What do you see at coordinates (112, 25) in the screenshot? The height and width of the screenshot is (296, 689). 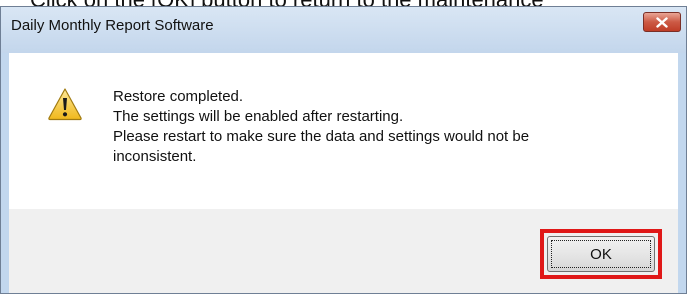 I see `dialog-title: Daily Monthly Report Software` at bounding box center [112, 25].